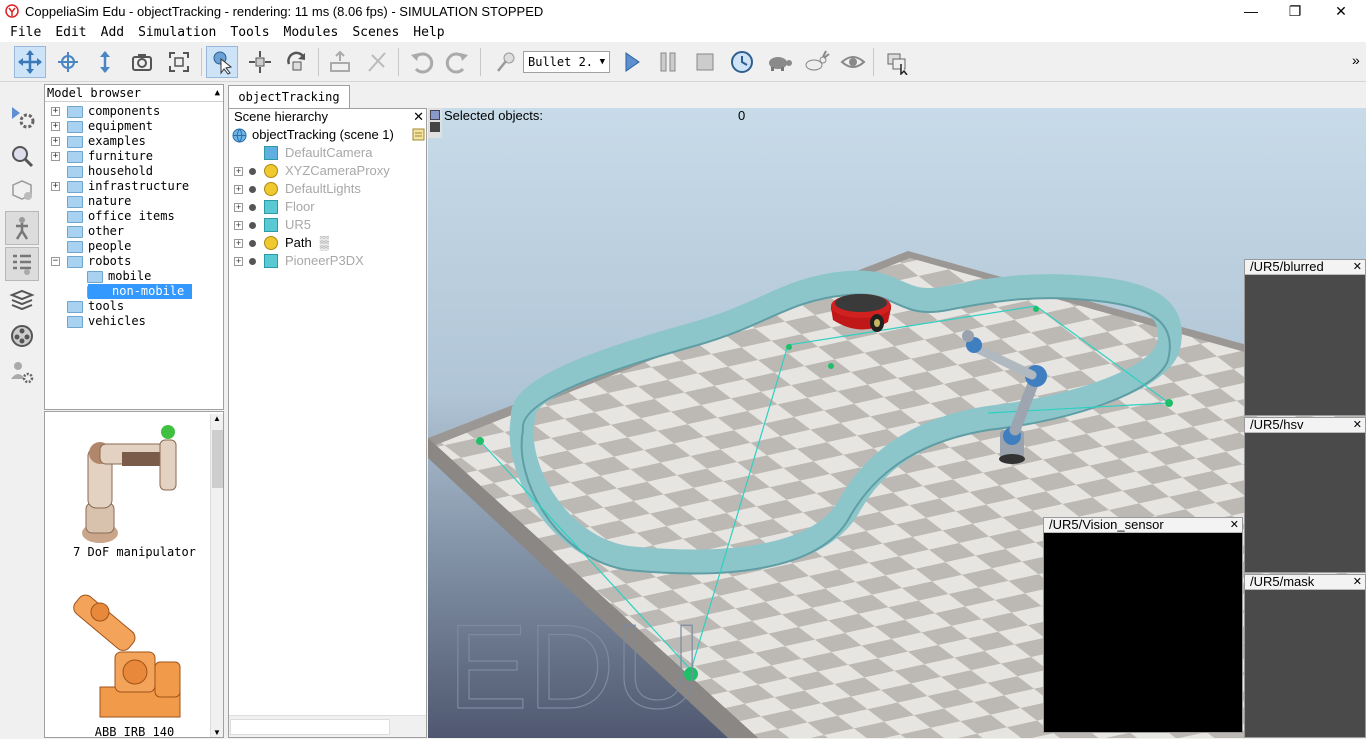 The width and height of the screenshot is (1366, 739). I want to click on redo-button, so click(458, 62).